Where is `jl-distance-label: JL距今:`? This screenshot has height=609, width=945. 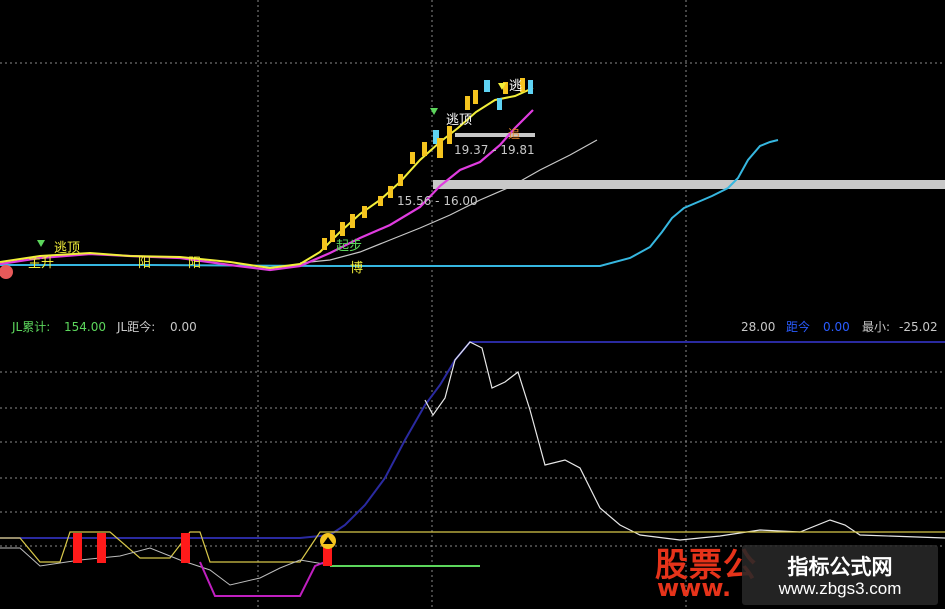
jl-distance-label: JL距今: is located at coordinates (136, 327).